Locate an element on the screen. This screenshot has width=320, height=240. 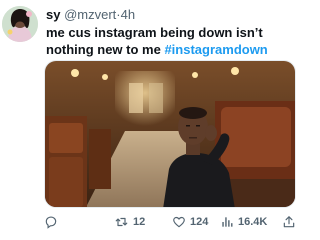
display-name: sy is located at coordinates (53, 14).